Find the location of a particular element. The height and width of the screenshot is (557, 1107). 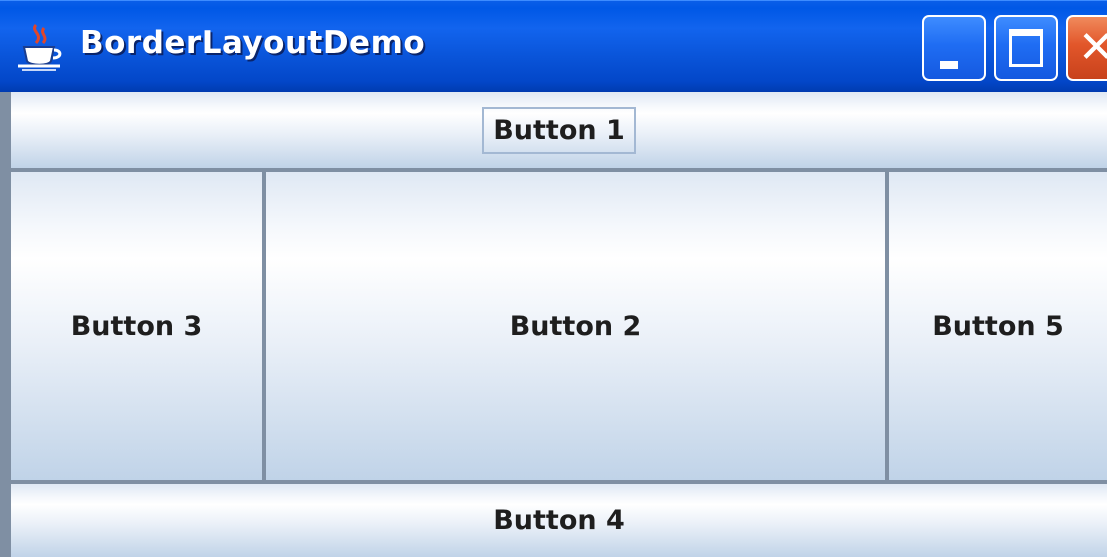

button-3-label: Button 3 is located at coordinates (136, 326).